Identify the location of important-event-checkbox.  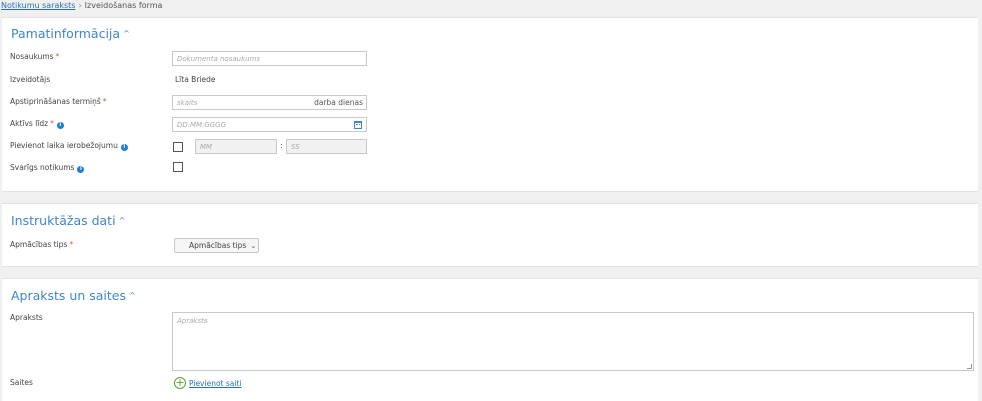
(178, 167).